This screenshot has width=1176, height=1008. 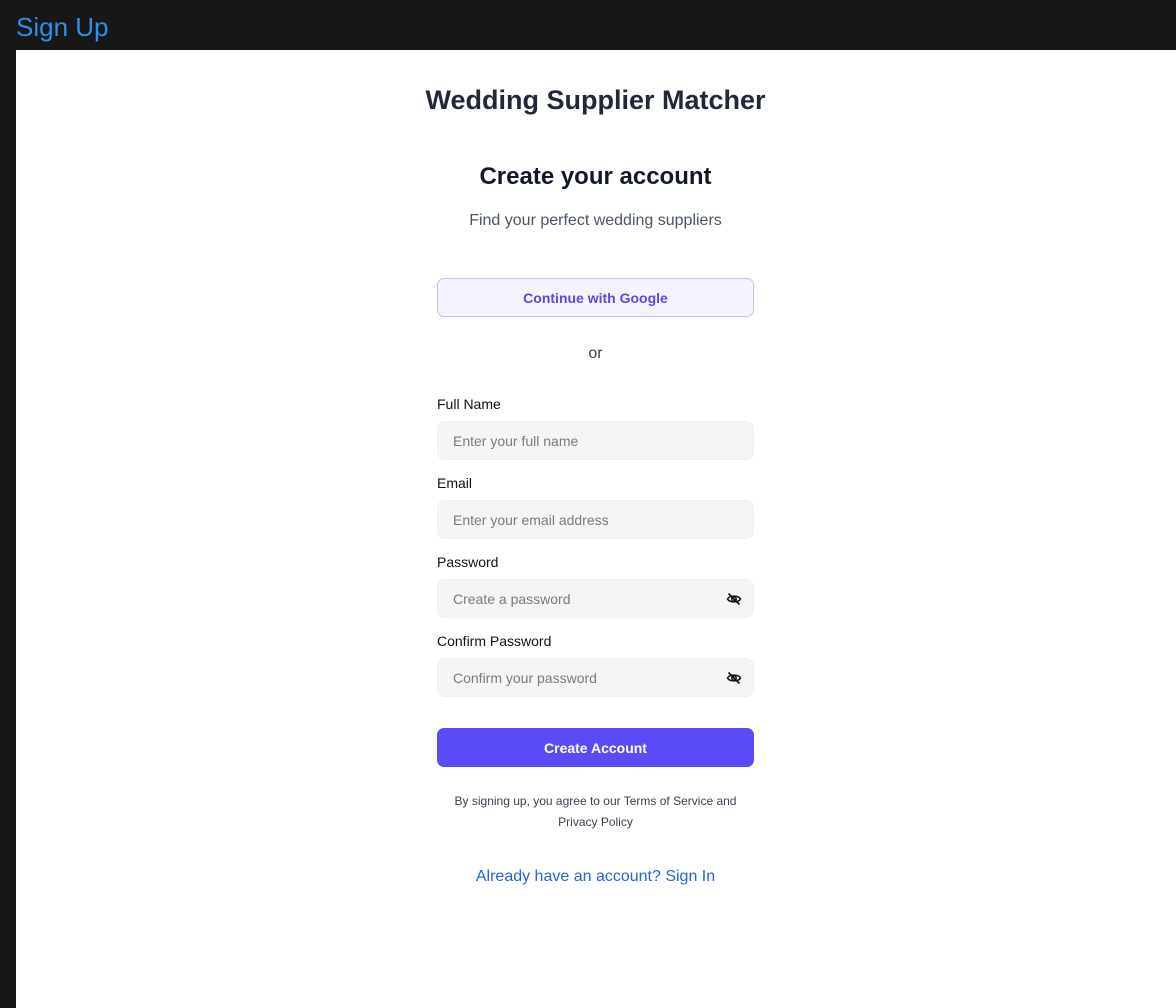 I want to click on email-field-wrapper, so click(x=595, y=519).